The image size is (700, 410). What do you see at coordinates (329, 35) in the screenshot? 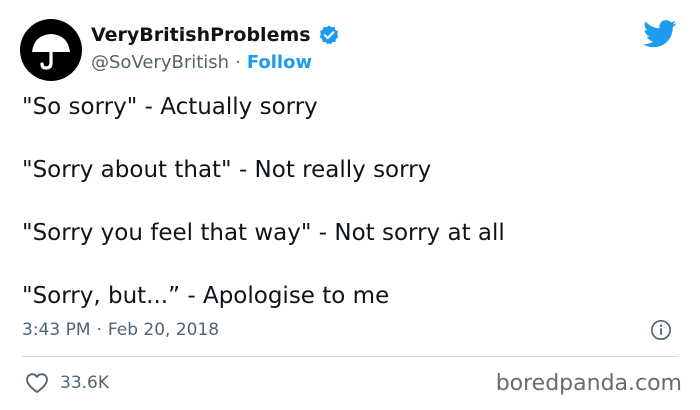
I see `verified-badge-icon` at bounding box center [329, 35].